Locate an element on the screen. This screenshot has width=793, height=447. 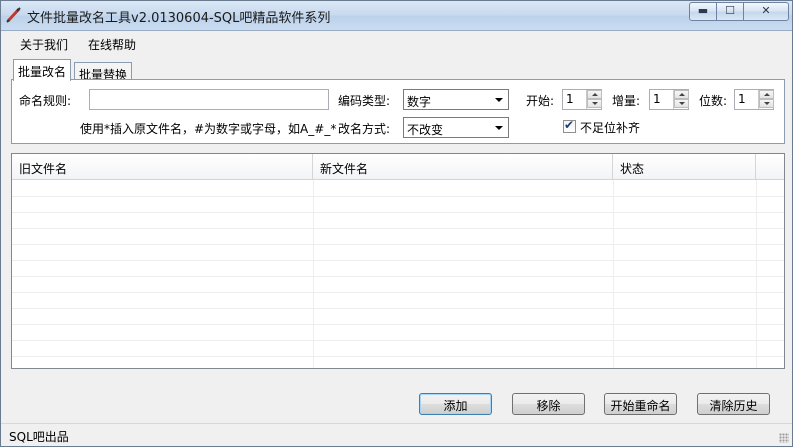
column-new-filename: 新文件名 is located at coordinates (463, 167).